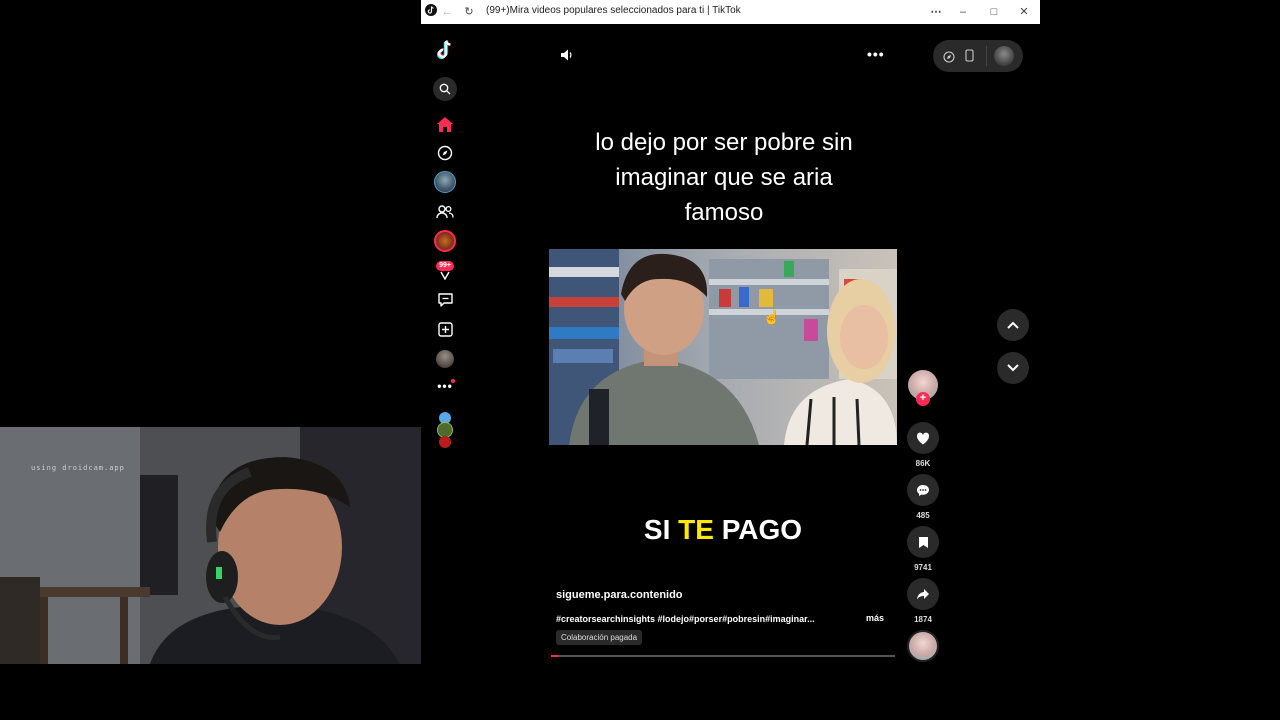  What do you see at coordinates (469, 12) in the screenshot?
I see `reload-icon: ↻` at bounding box center [469, 12].